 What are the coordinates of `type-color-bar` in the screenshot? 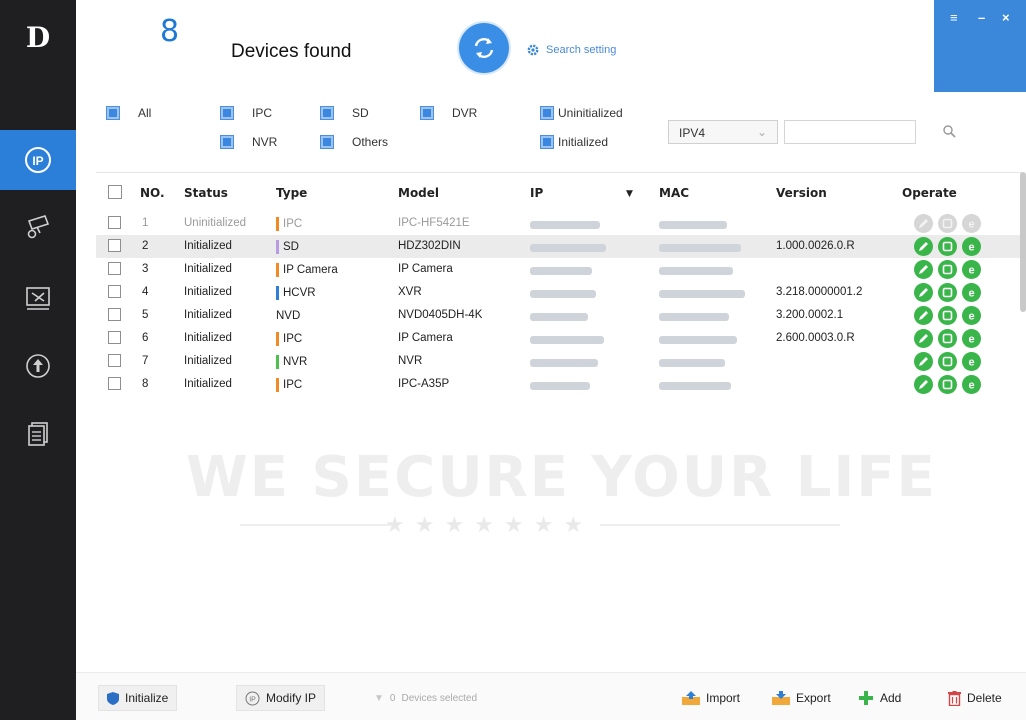 It's located at (277, 385).